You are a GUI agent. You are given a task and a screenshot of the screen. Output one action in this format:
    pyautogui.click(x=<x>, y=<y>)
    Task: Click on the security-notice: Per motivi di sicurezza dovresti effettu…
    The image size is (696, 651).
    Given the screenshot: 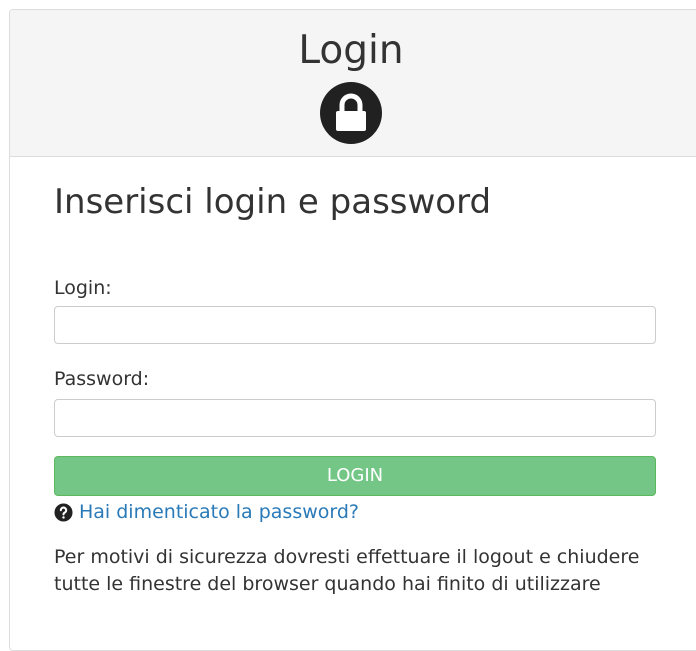 What is the action you would take?
    pyautogui.click(x=347, y=570)
    